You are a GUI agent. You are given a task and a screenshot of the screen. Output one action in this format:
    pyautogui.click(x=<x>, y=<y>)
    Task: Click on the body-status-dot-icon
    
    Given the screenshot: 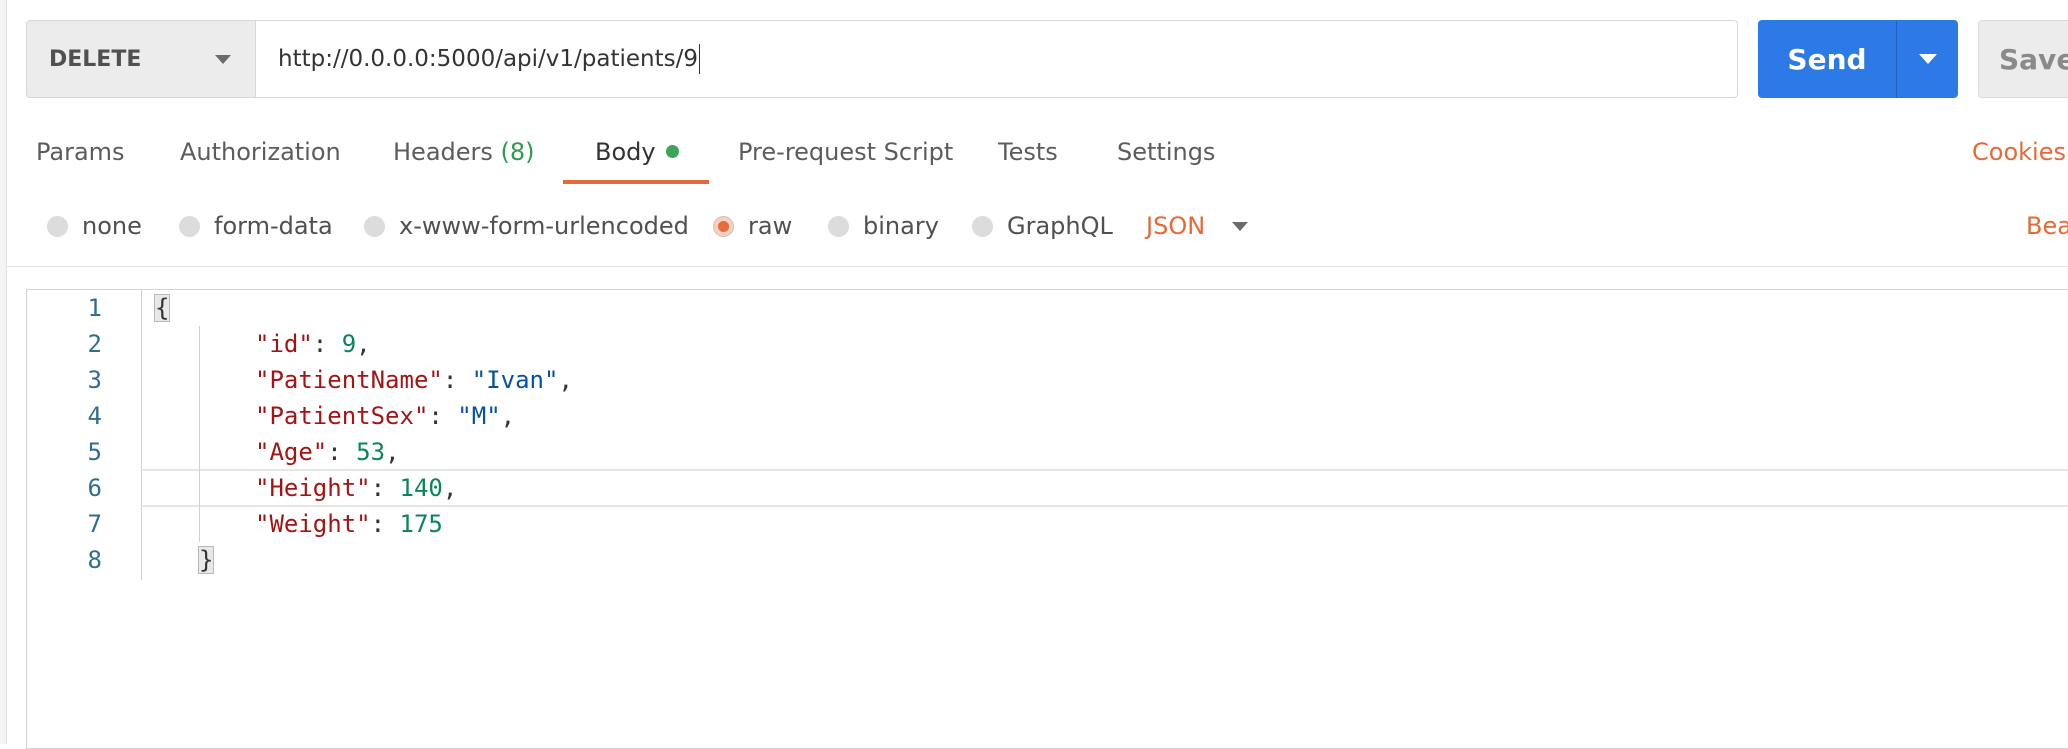 What is the action you would take?
    pyautogui.click(x=672, y=151)
    